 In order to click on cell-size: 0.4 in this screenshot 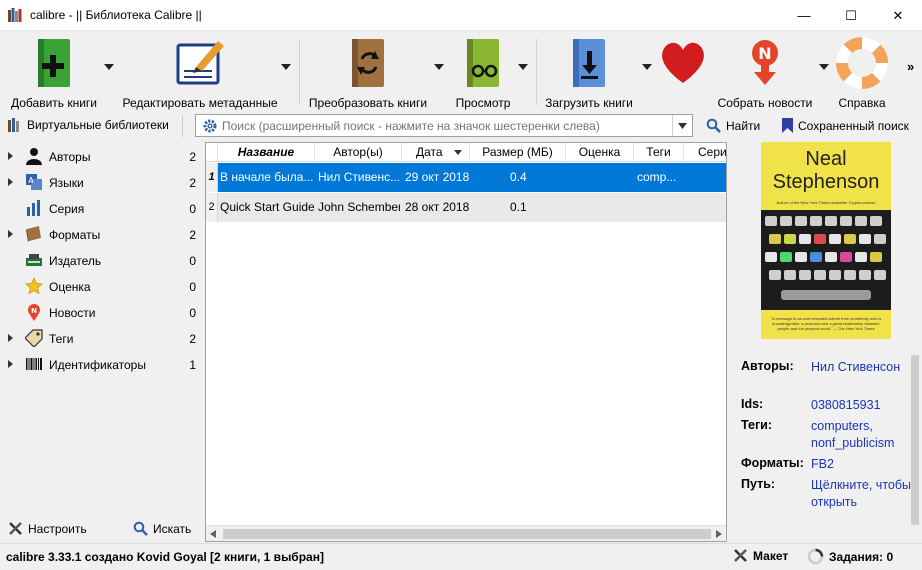, I will do `click(518, 177)`.